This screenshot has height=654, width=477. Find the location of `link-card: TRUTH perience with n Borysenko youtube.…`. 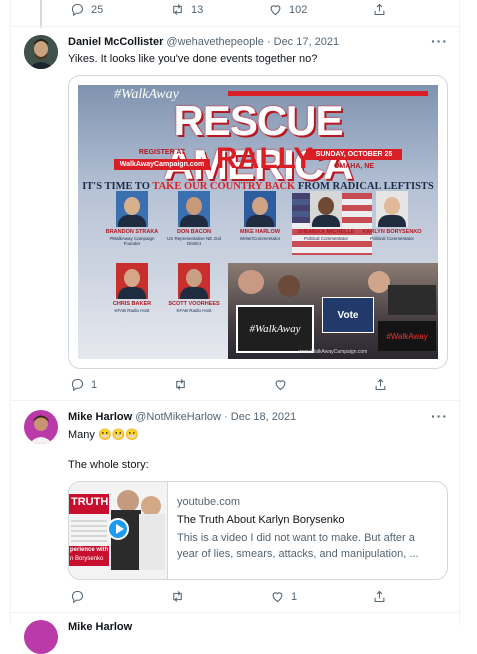

link-card: TRUTH perience with n Borysenko youtube.… is located at coordinates (258, 530).